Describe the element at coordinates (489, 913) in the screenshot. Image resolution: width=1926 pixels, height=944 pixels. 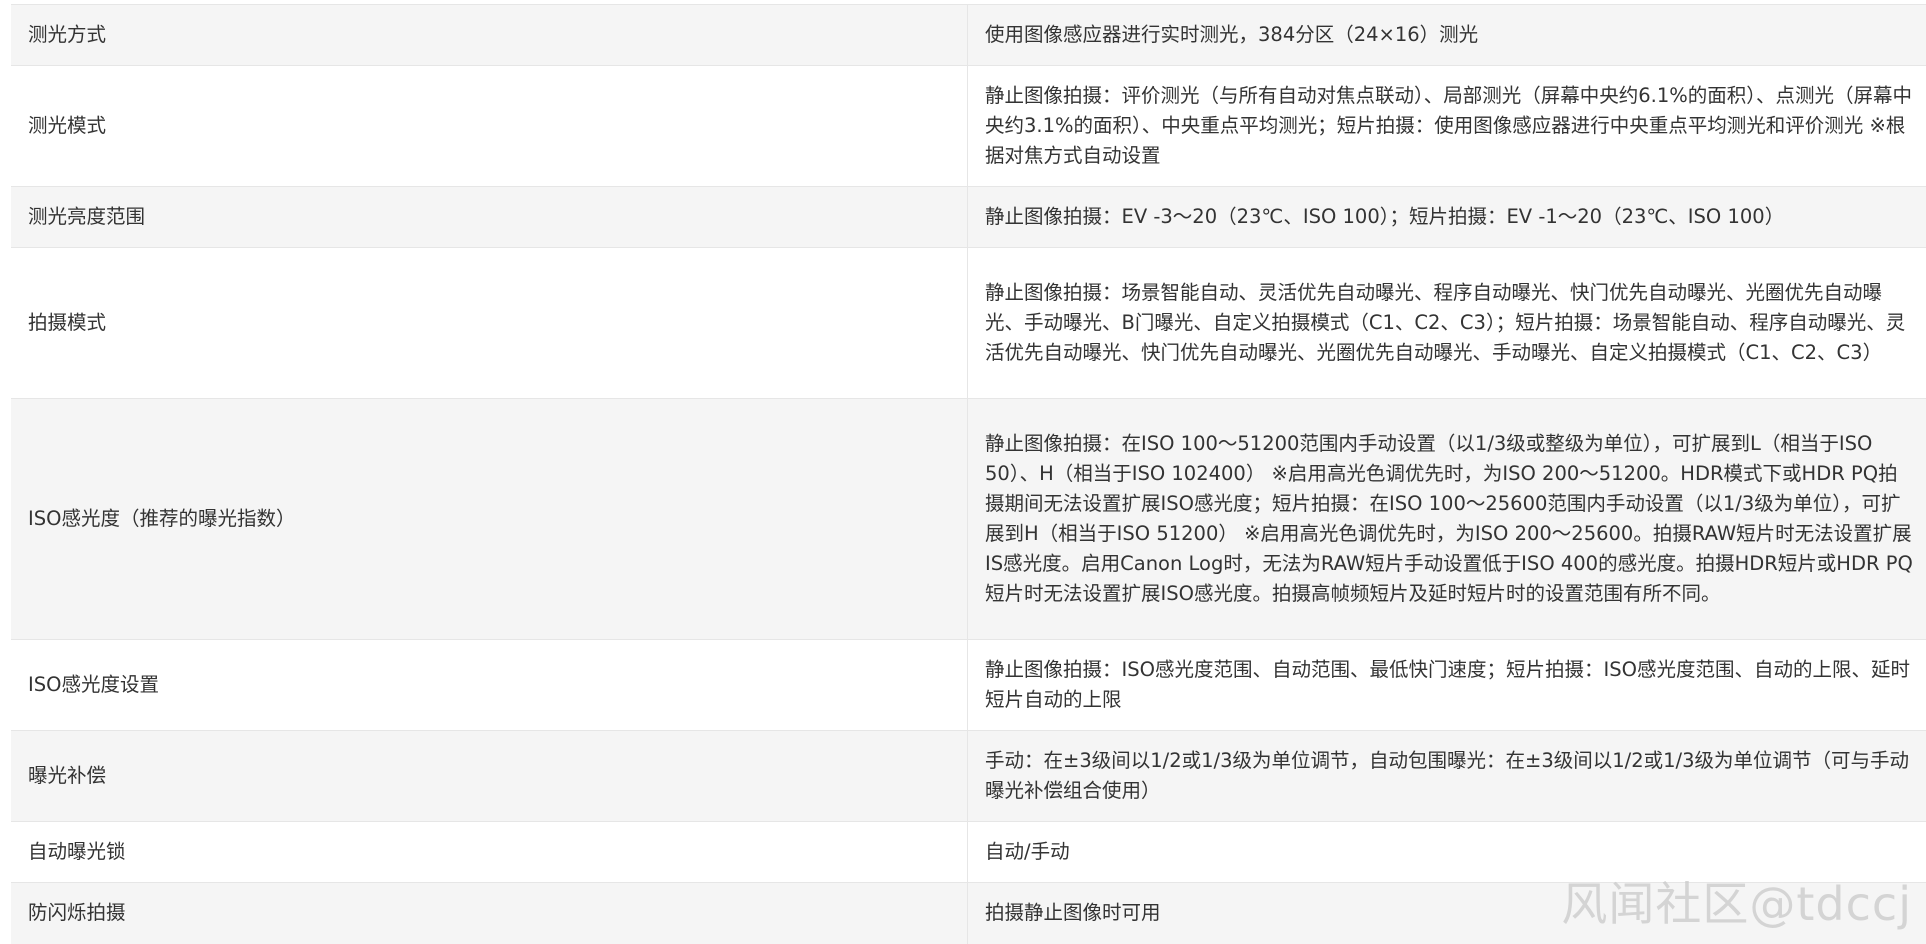
I see `spec-label: 防闪烁拍摄` at that location.